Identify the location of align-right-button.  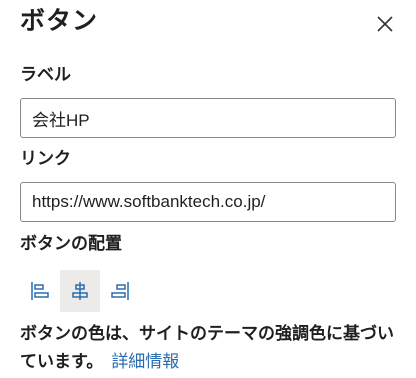
(120, 291).